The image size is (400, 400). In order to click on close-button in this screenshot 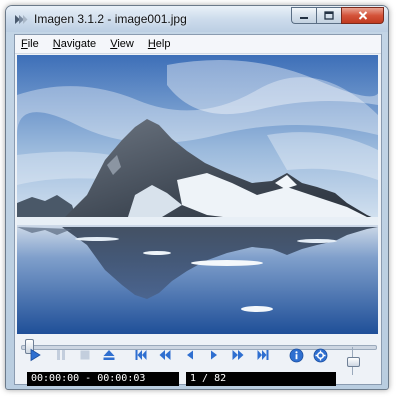, I will do `click(362, 15)`.